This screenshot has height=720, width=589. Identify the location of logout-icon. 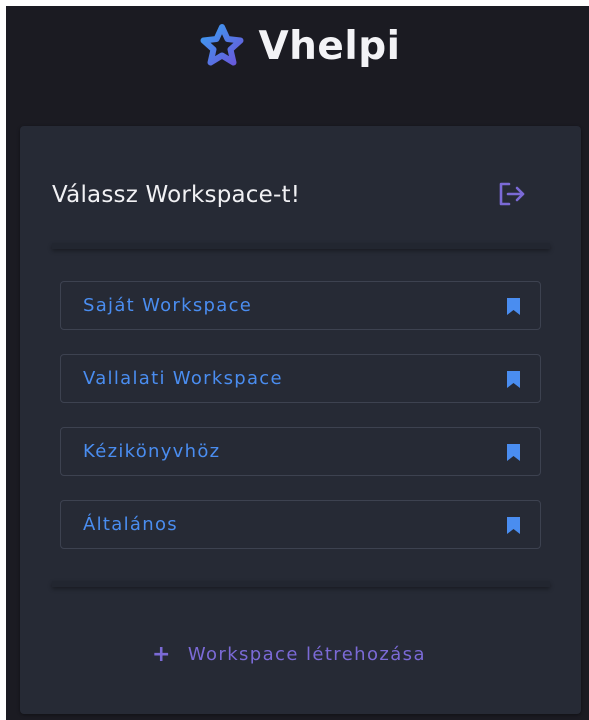
(512, 196).